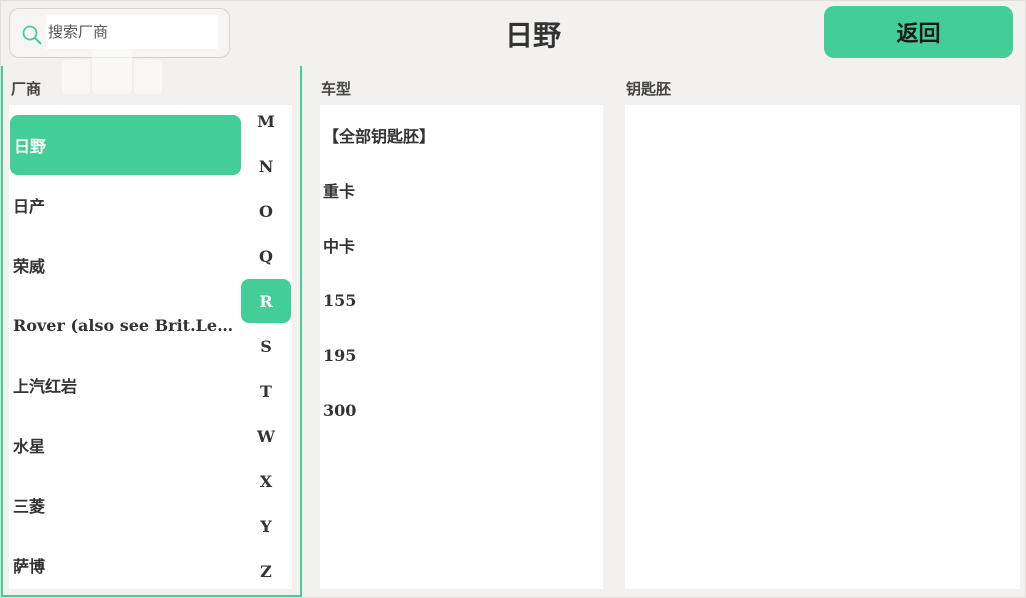 This screenshot has height=598, width=1026. I want to click on brand-item: 萨博, so click(125, 562).